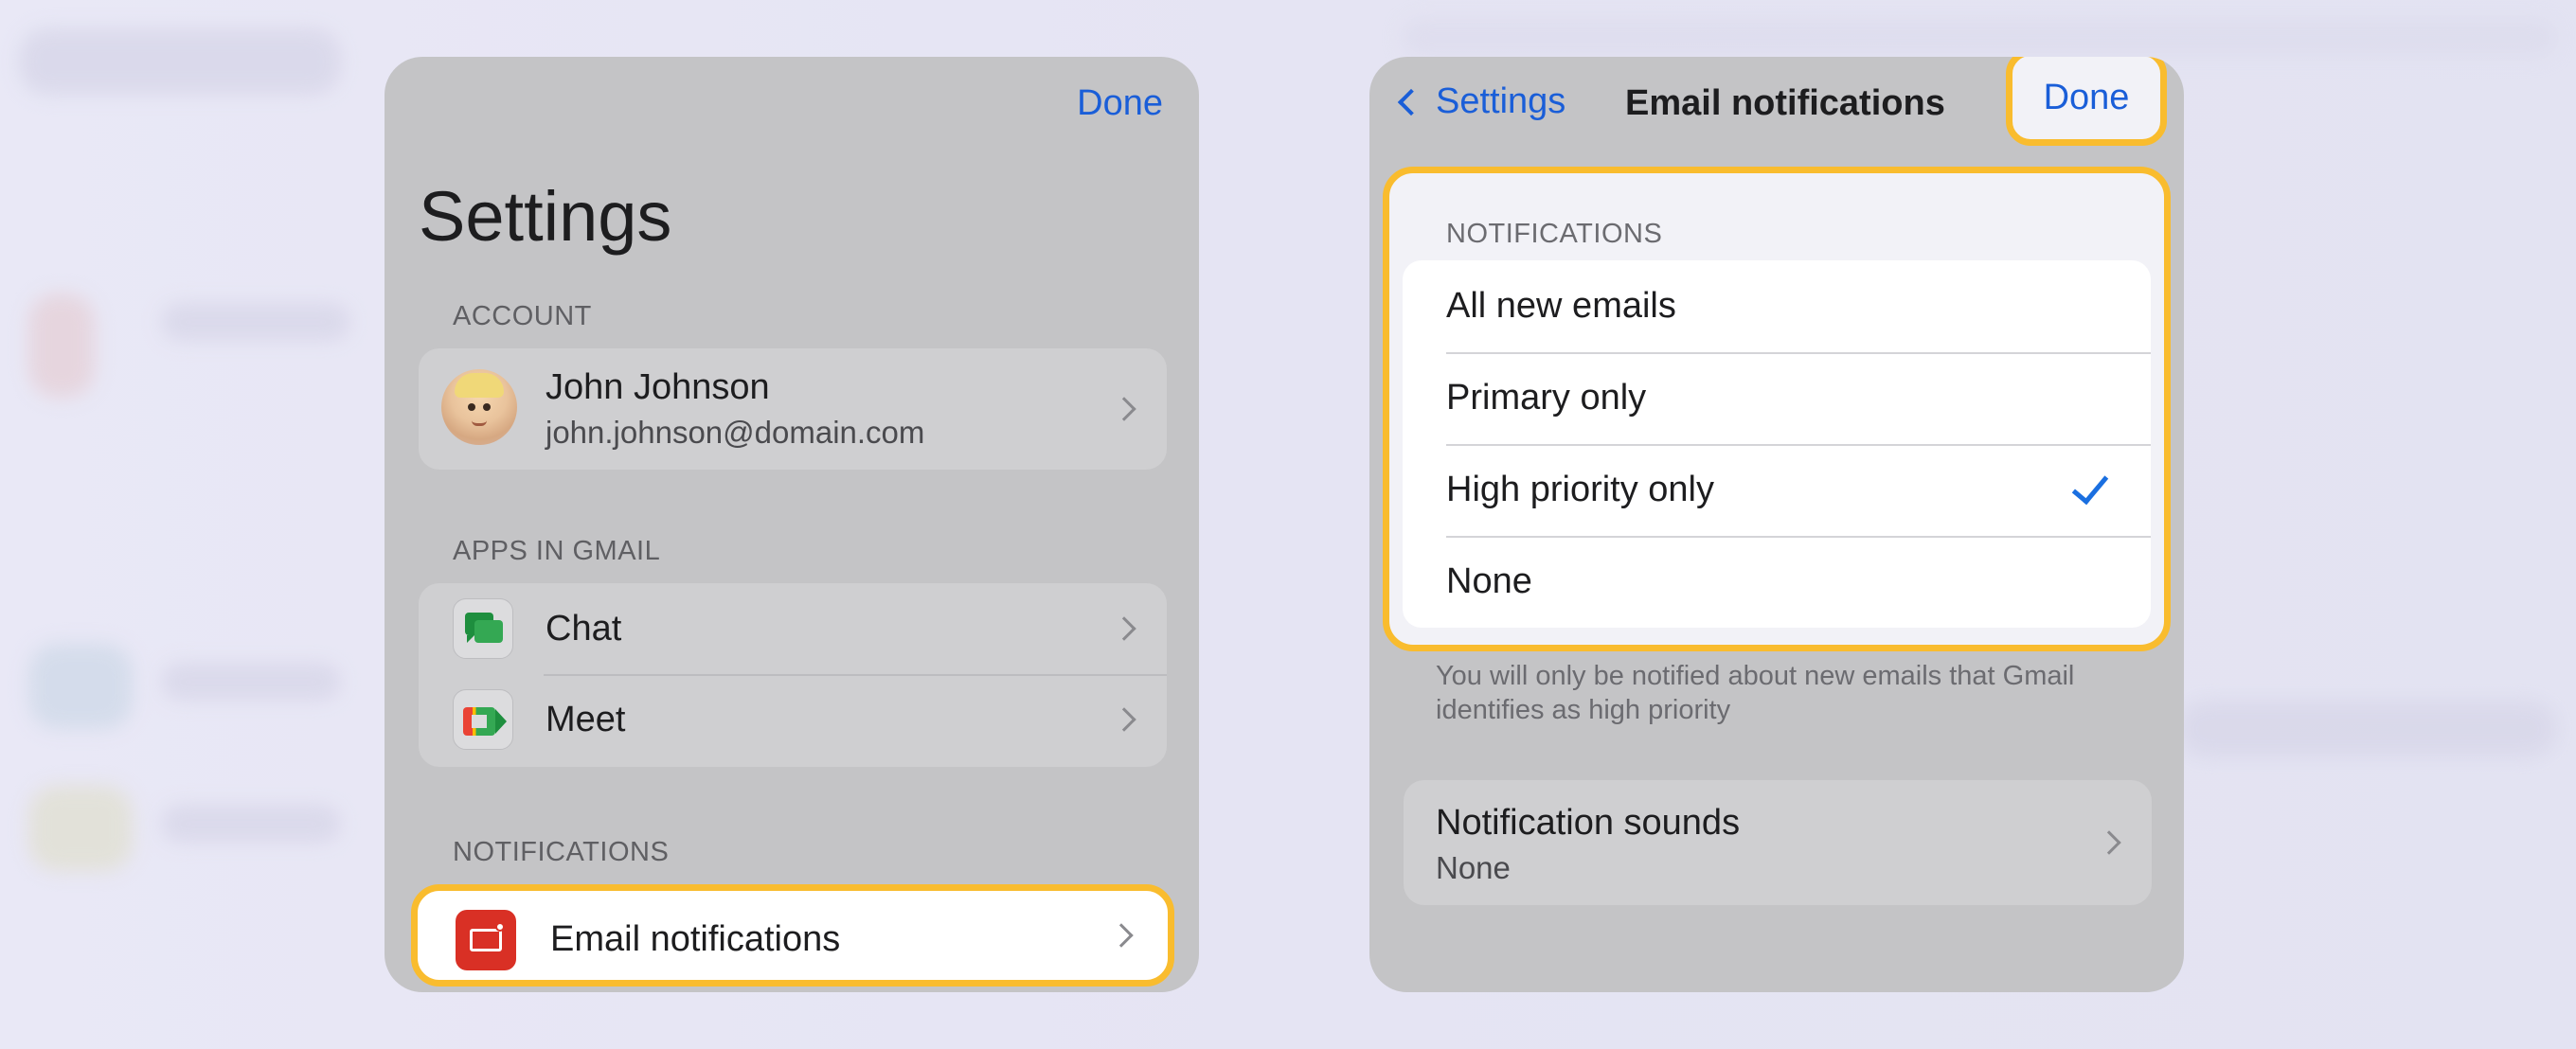 This screenshot has height=1049, width=2576. Describe the element at coordinates (584, 628) in the screenshot. I see `chat-label: Chat` at that location.